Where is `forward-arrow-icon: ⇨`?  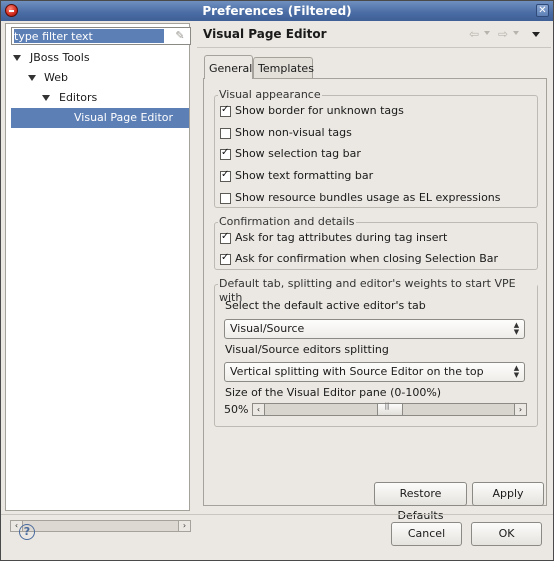 forward-arrow-icon: ⇨ is located at coordinates (503, 34).